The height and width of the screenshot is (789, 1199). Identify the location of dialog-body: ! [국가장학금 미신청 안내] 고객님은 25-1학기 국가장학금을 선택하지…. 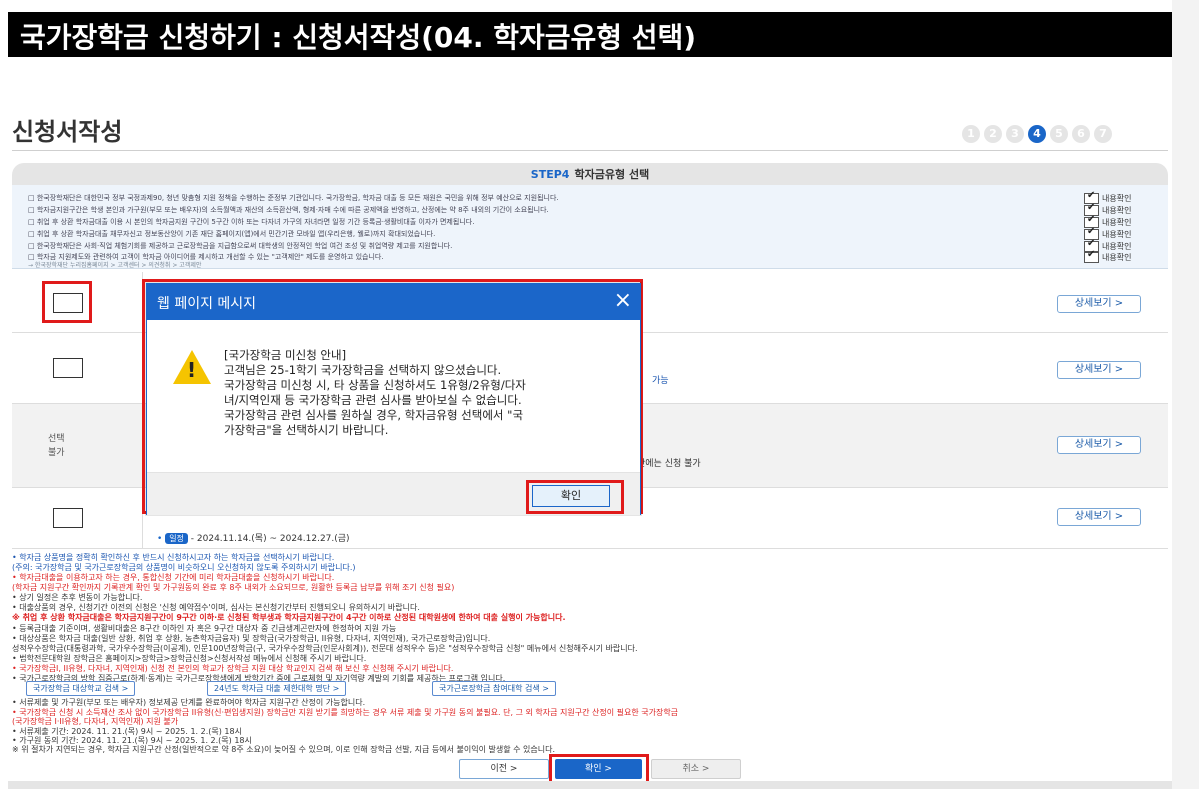
(393, 396).